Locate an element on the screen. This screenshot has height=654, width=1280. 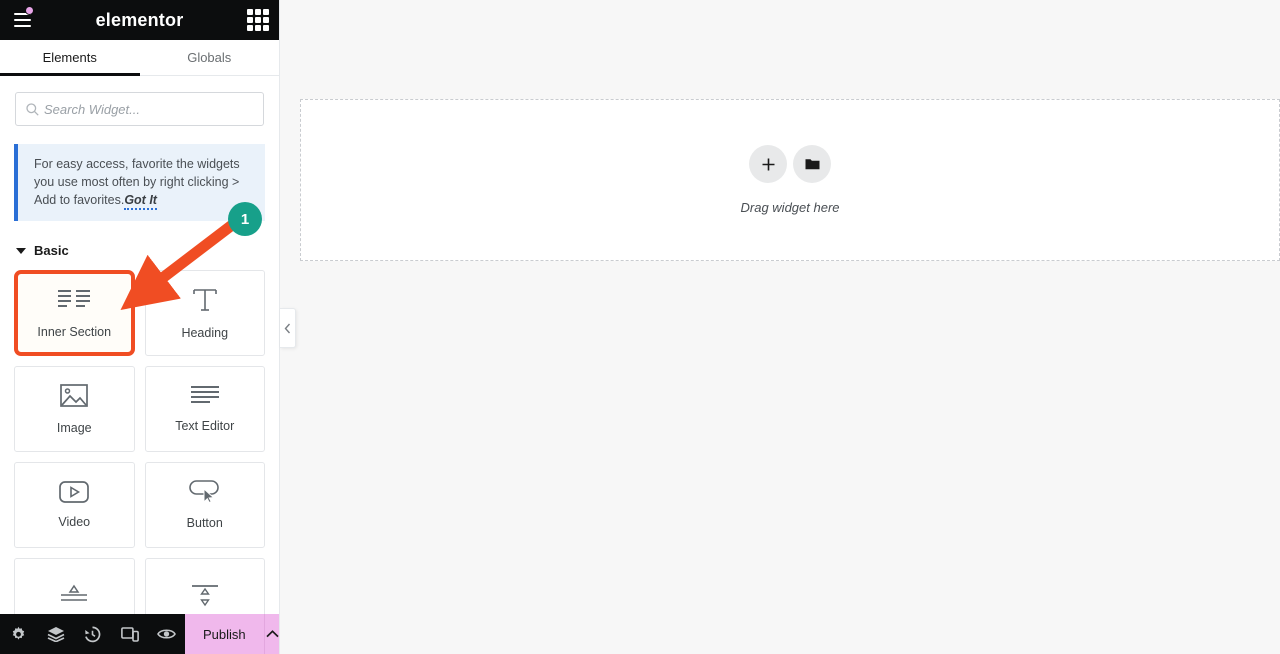
tab-globals: Globals is located at coordinates (209, 57).